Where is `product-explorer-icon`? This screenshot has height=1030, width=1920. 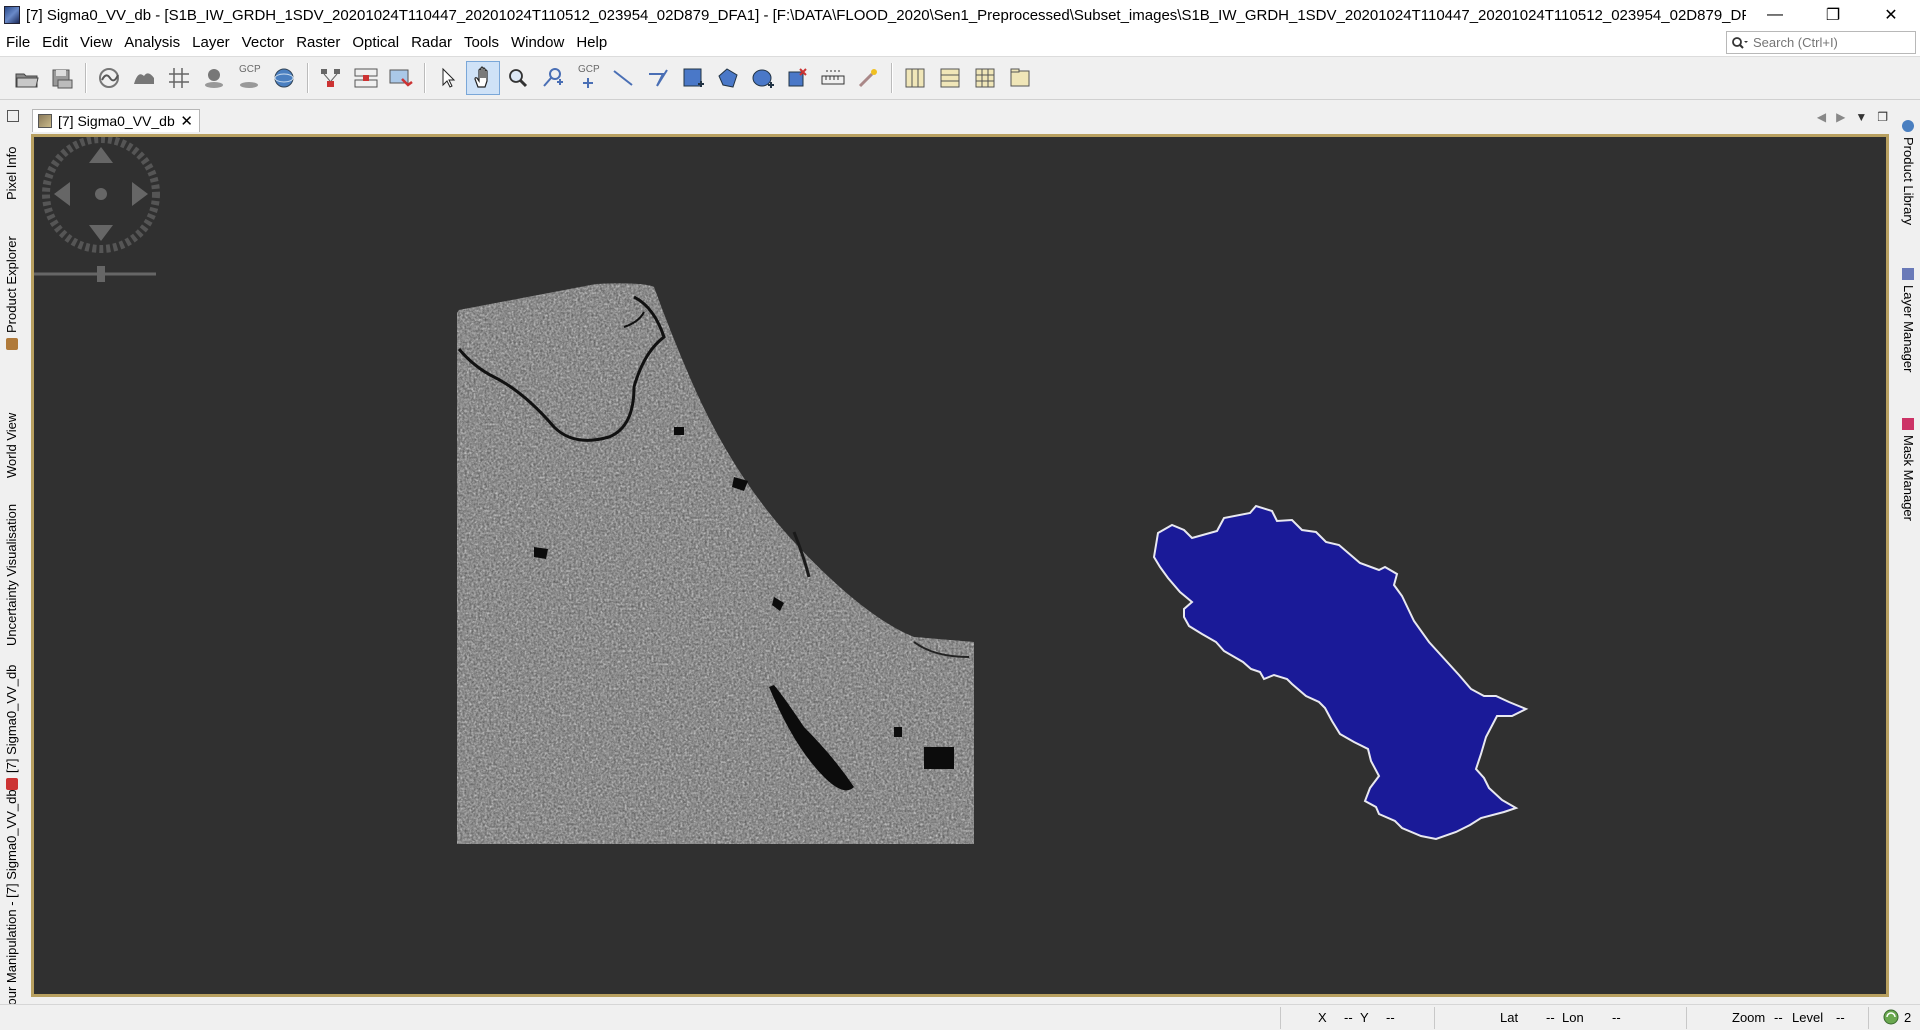
product-explorer-icon is located at coordinates (11, 344).